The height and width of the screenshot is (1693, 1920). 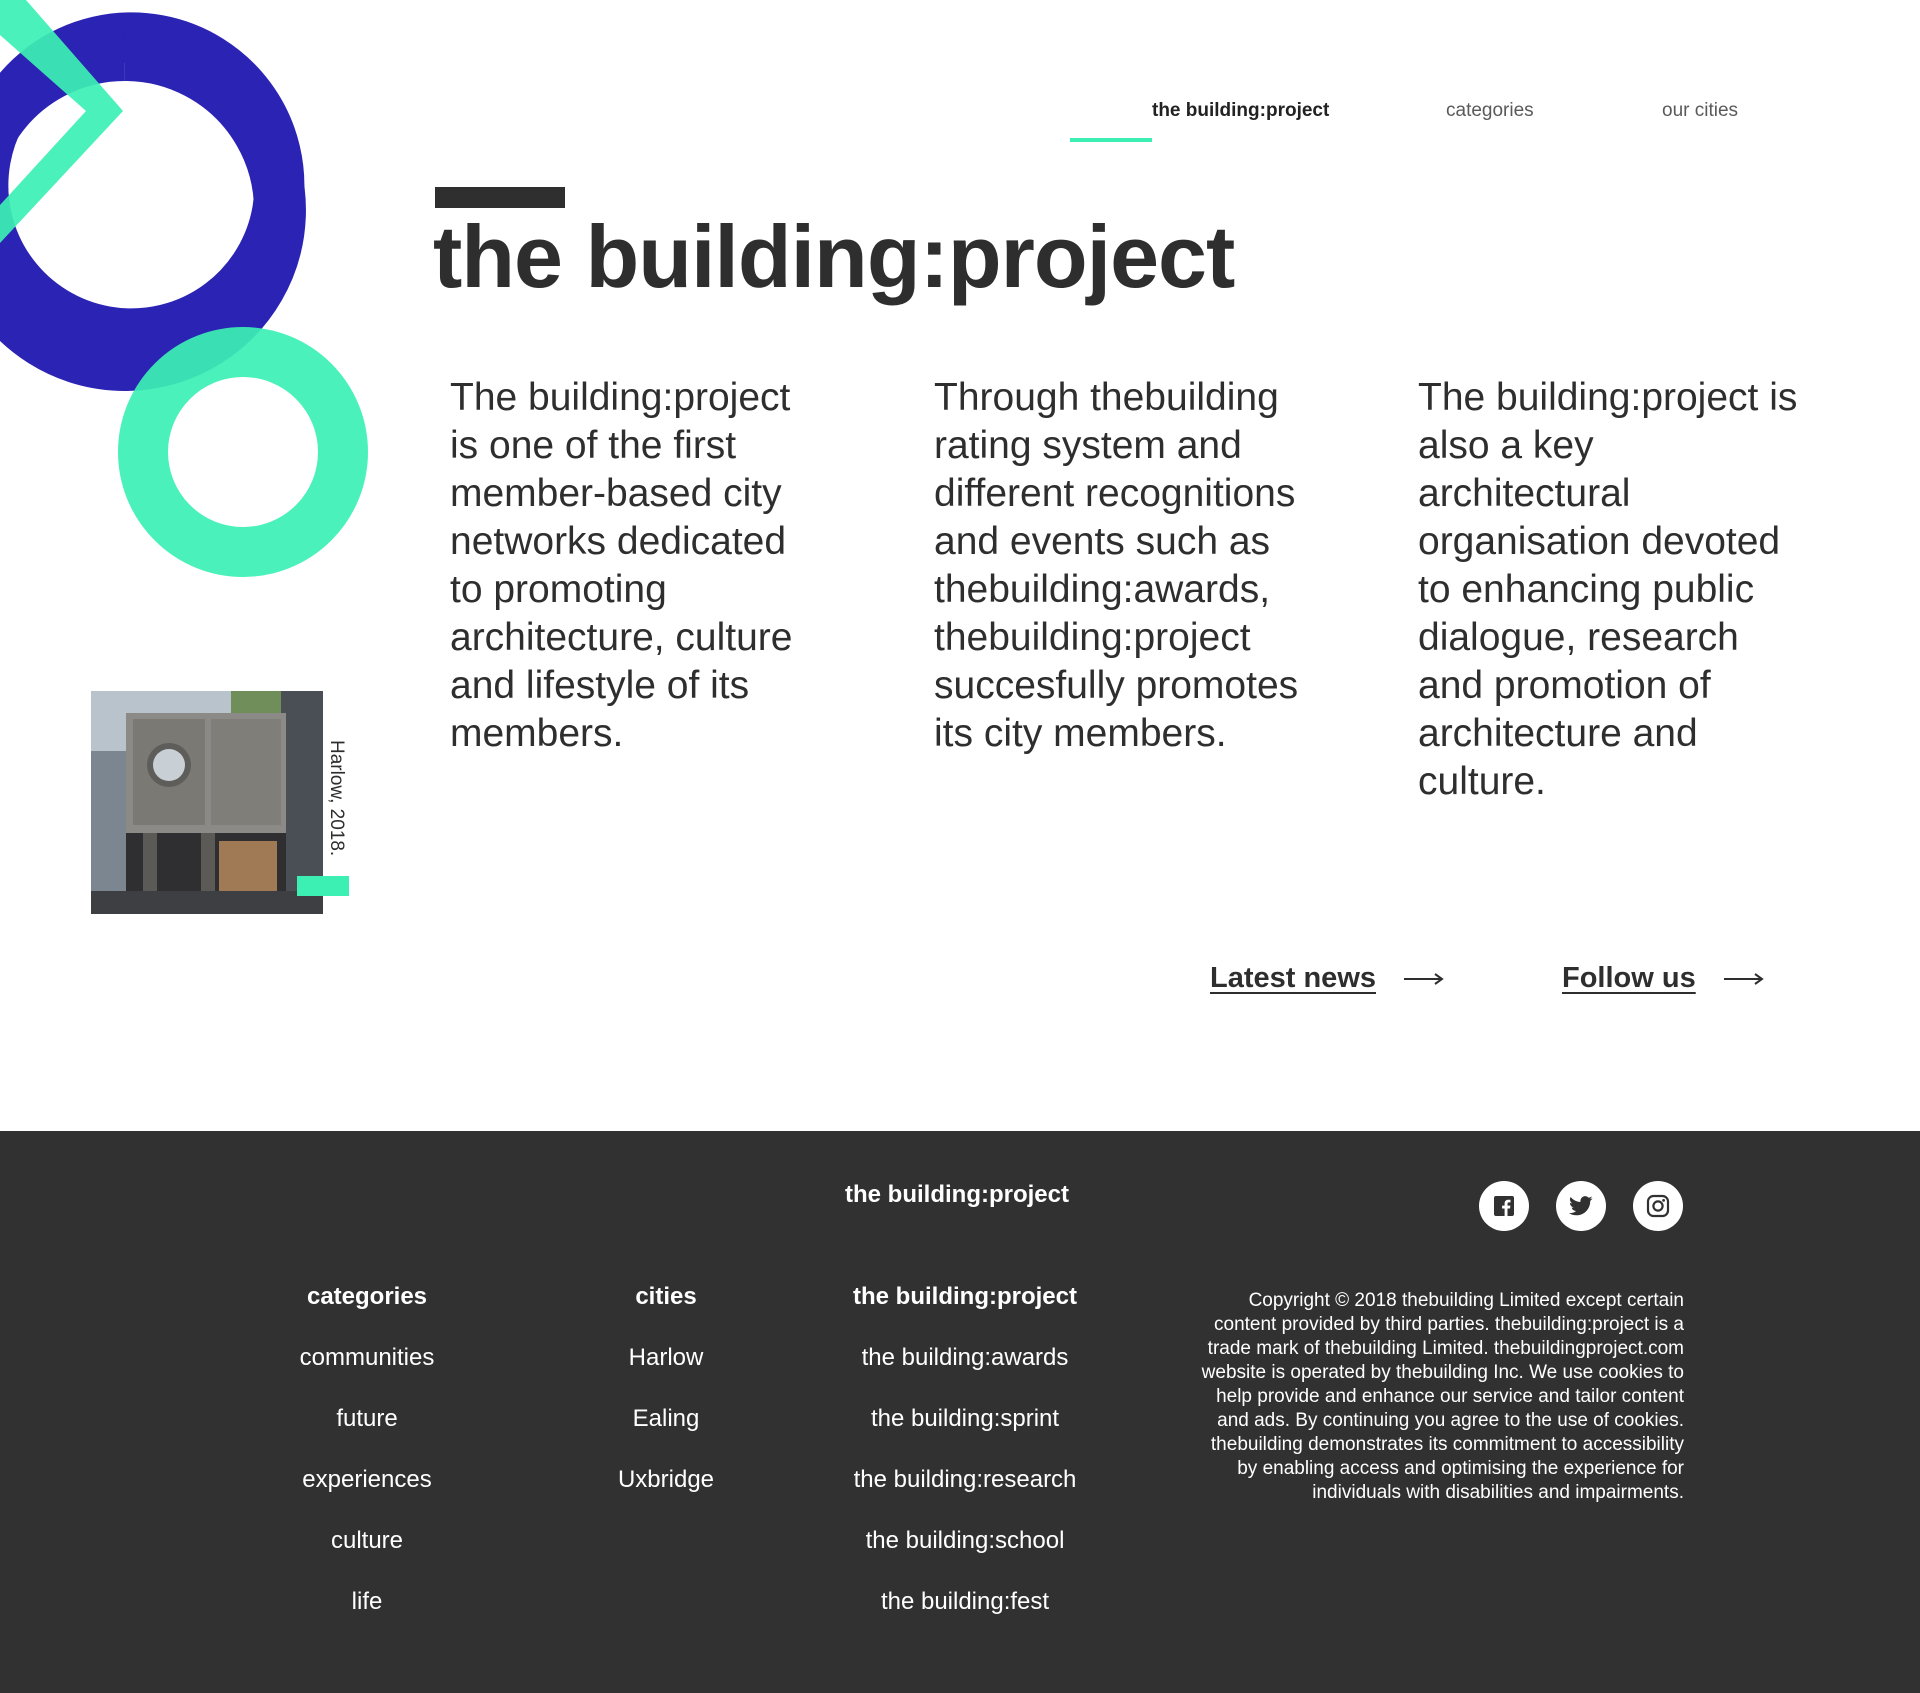 I want to click on follow-us-label: Follow us, so click(x=1629, y=978).